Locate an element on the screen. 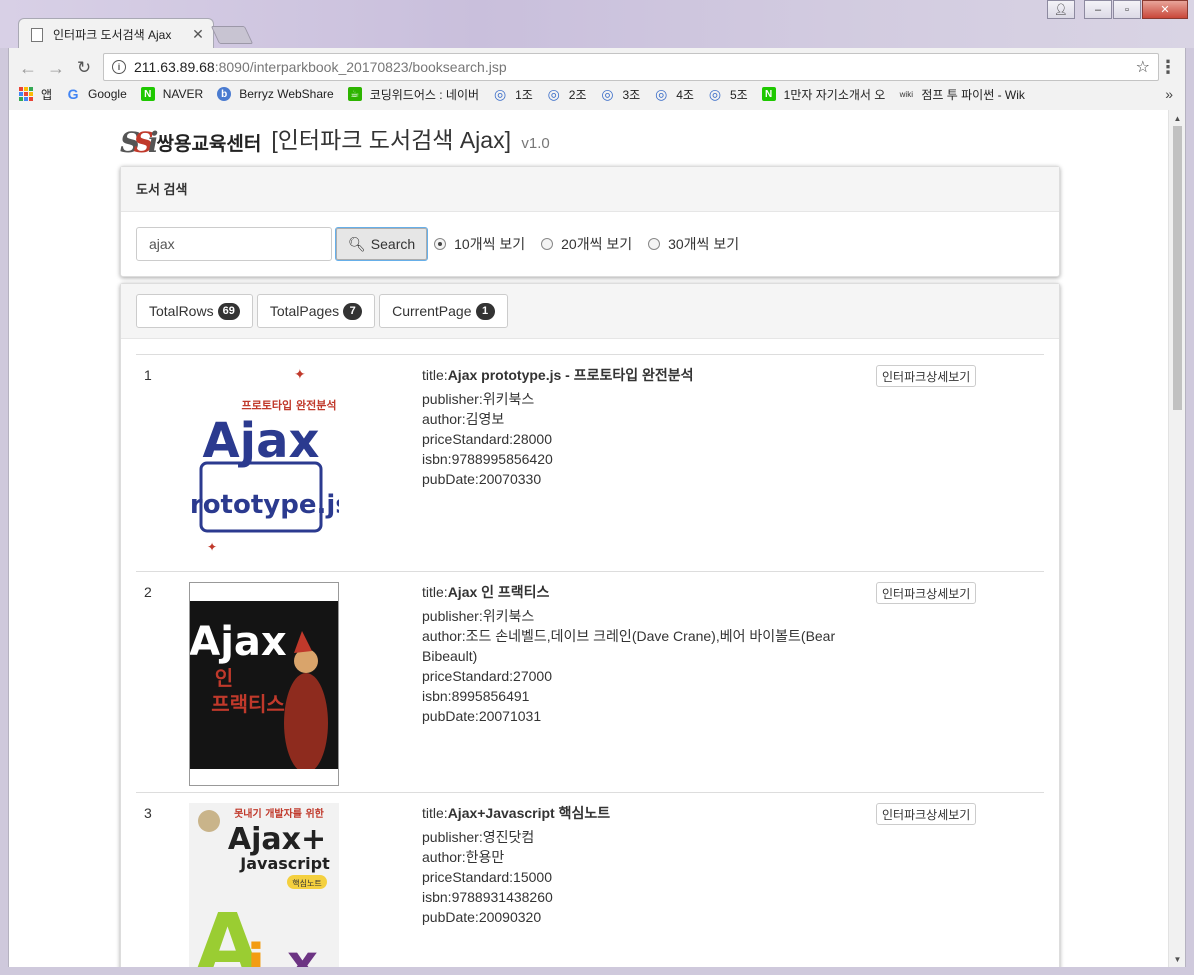 The image size is (1194, 975). bookmark-cafe: ☕︎ 코딩위드어스 : 네이버 is located at coordinates (413, 94).